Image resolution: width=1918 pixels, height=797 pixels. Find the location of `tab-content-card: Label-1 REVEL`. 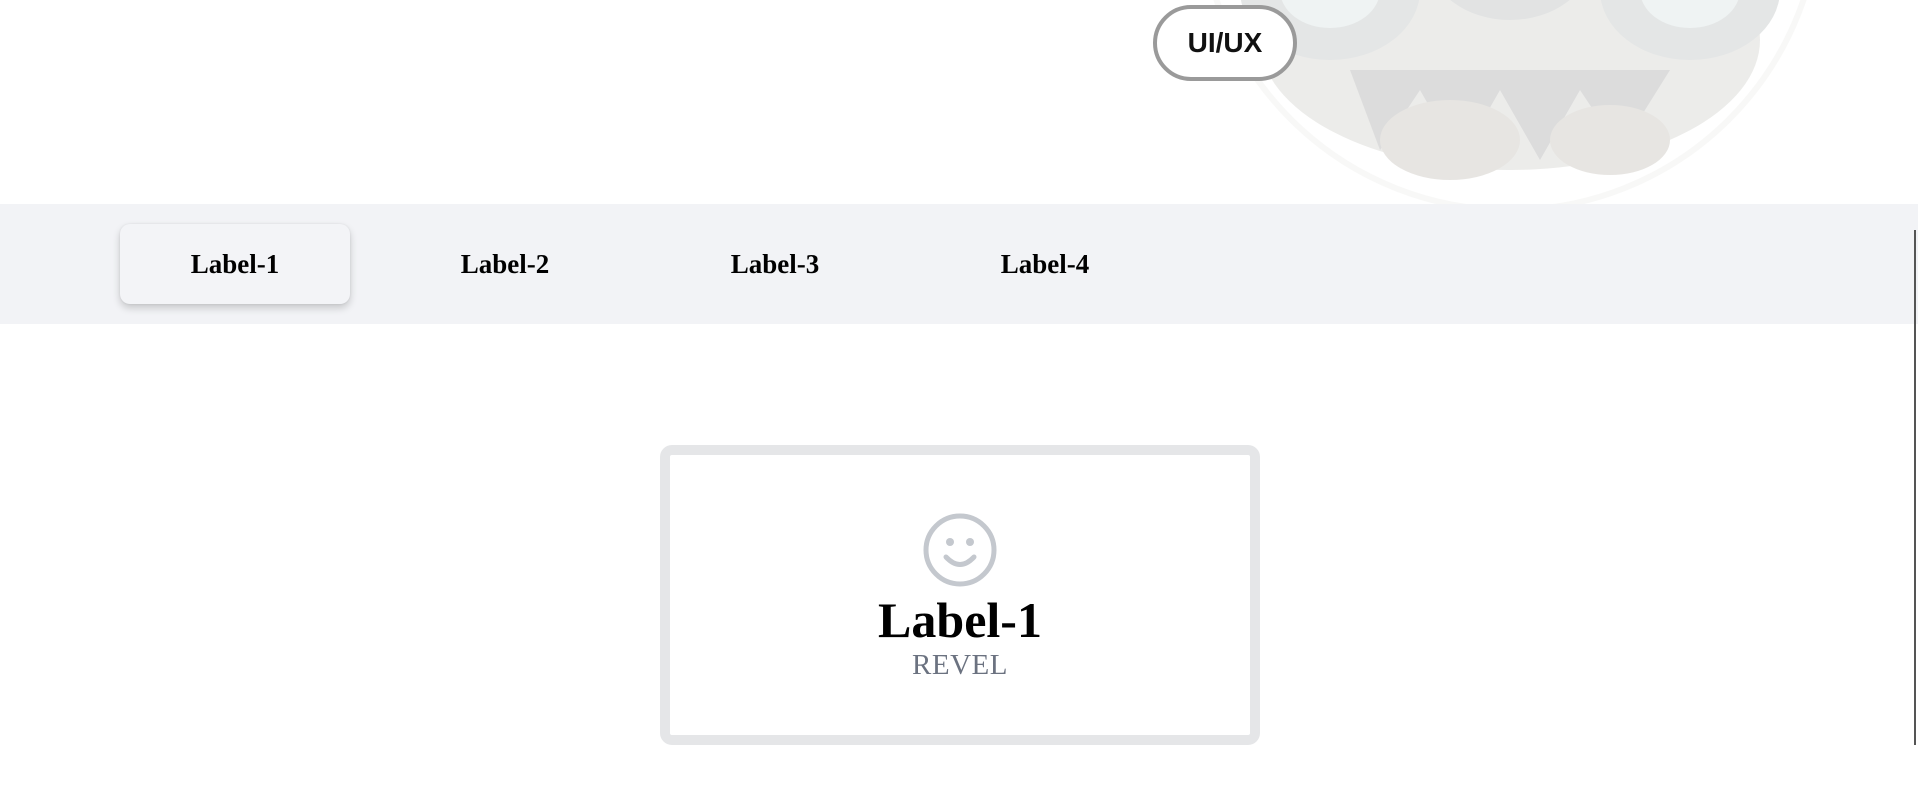

tab-content-card: Label-1 REVEL is located at coordinates (960, 595).